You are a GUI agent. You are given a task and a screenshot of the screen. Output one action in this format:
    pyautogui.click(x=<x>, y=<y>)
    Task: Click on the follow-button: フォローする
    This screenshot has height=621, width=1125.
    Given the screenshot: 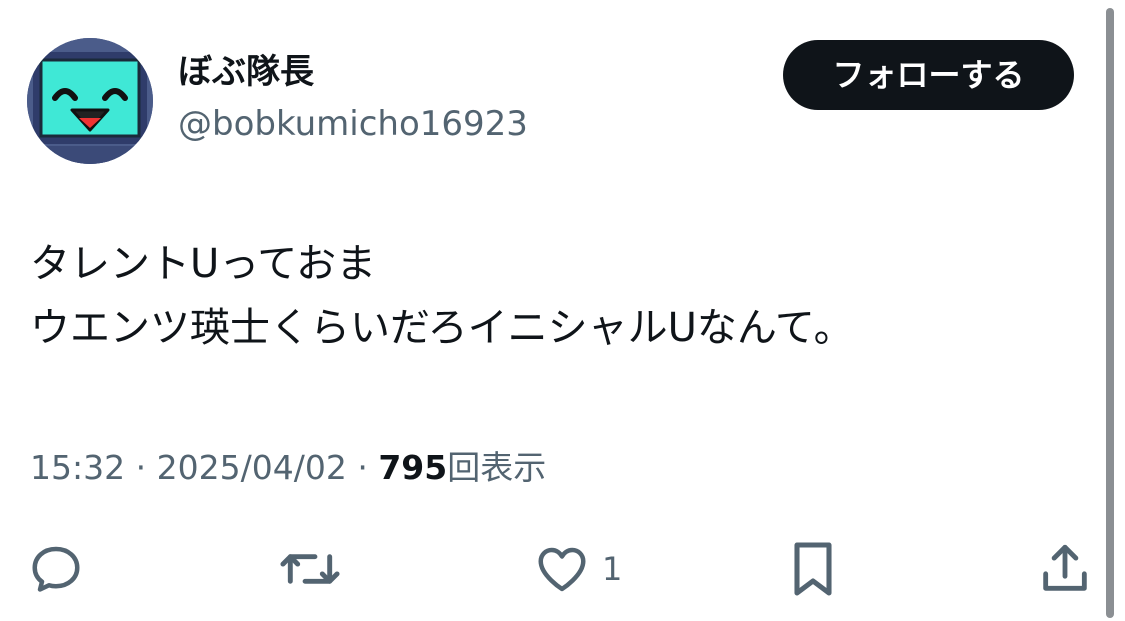 What is the action you would take?
    pyautogui.click(x=928, y=75)
    